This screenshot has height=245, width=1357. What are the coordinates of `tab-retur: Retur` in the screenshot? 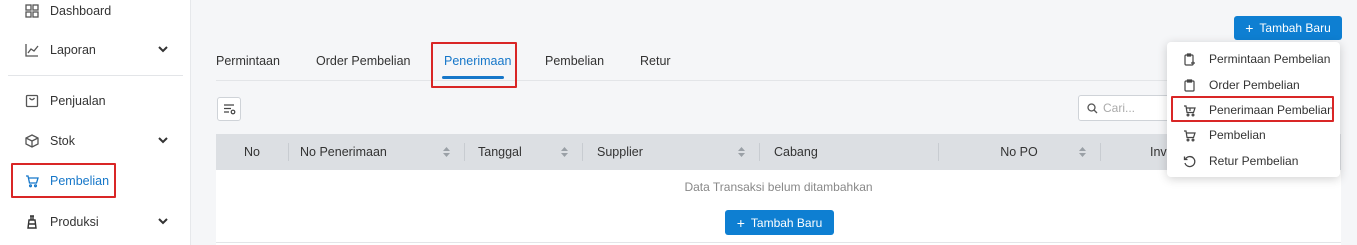 It's located at (655, 61).